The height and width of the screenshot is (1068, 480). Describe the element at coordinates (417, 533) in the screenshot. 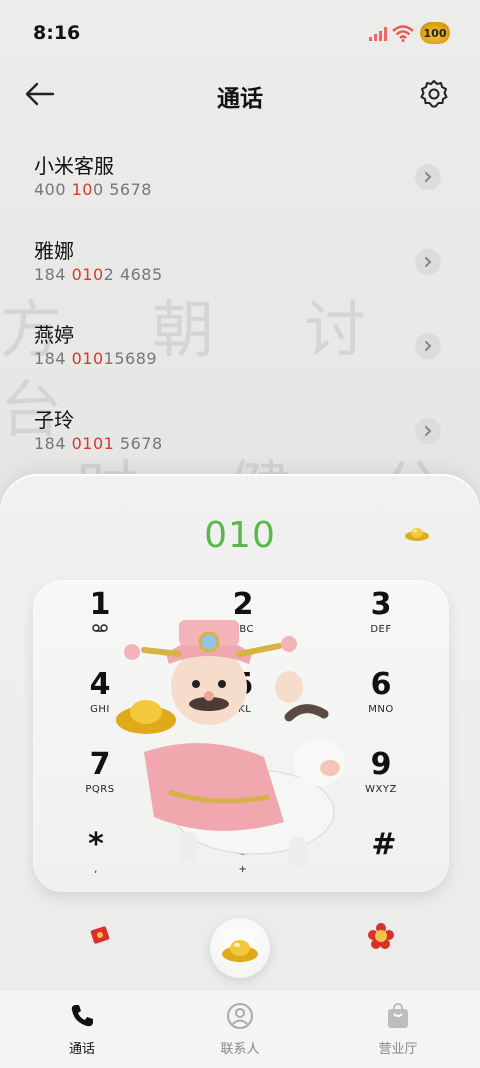

I see `gold-ingot-icon` at that location.